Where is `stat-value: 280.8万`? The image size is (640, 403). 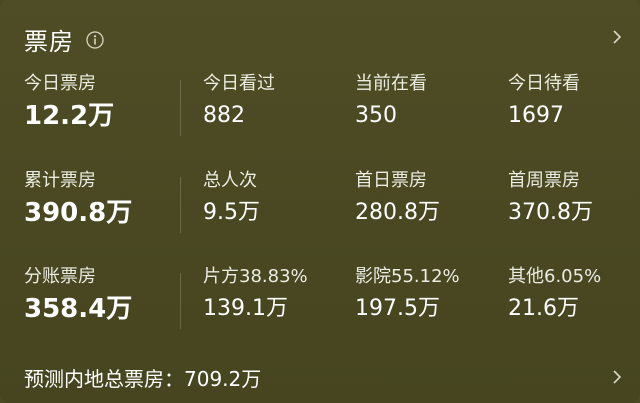
stat-value: 280.8万 is located at coordinates (397, 212).